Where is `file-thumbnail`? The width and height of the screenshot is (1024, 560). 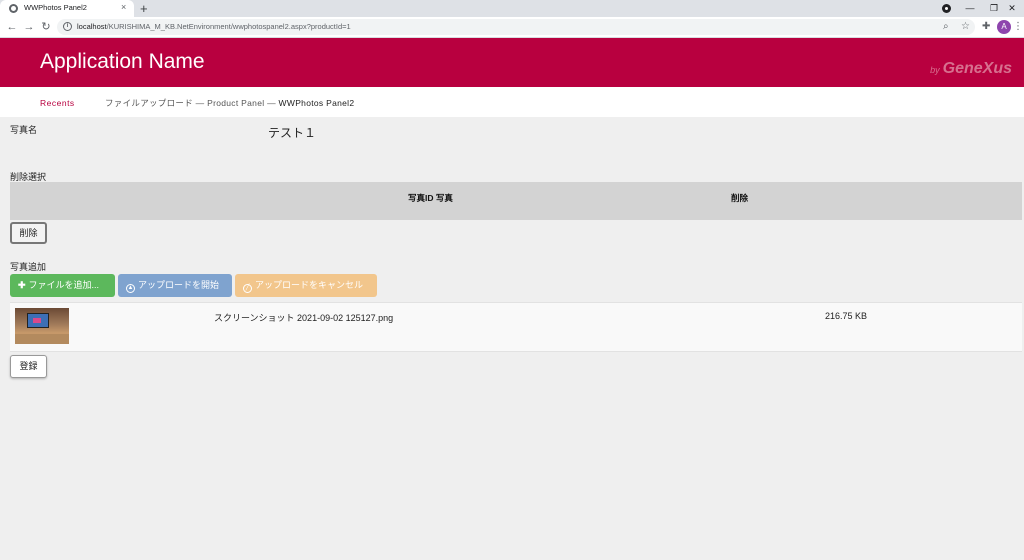
file-thumbnail is located at coordinates (42, 326).